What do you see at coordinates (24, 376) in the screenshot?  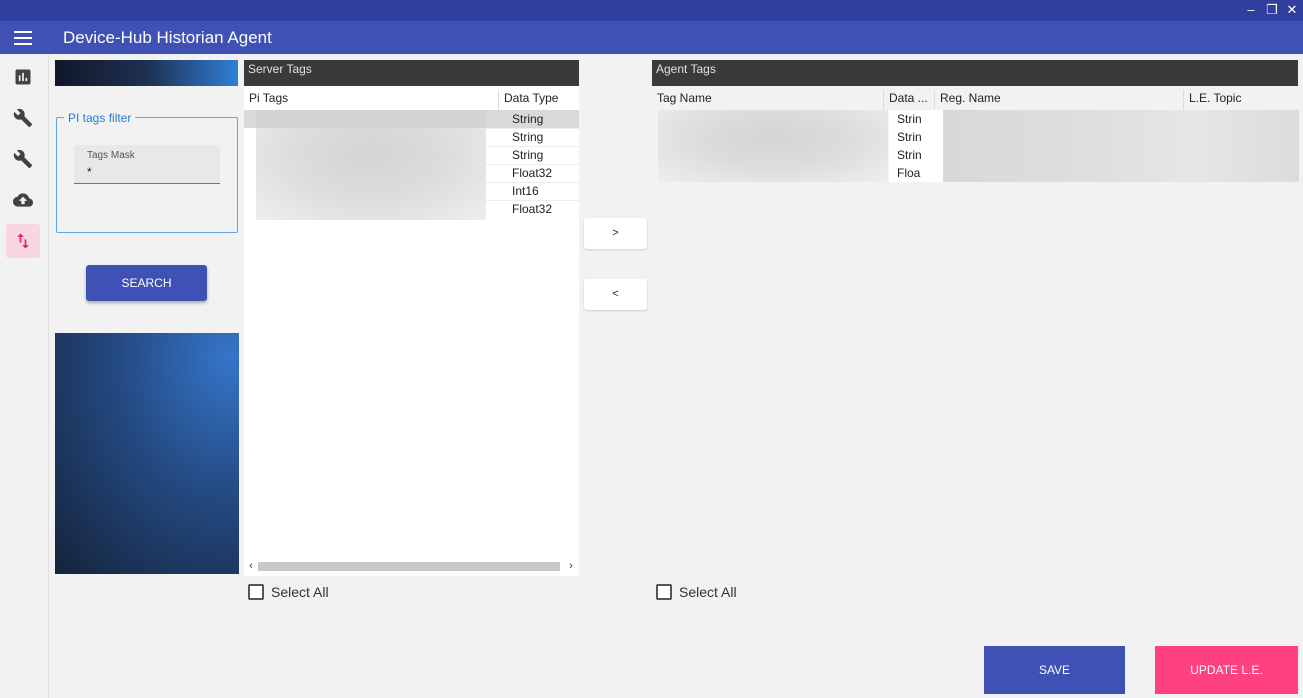 I see `nav-rail` at bounding box center [24, 376].